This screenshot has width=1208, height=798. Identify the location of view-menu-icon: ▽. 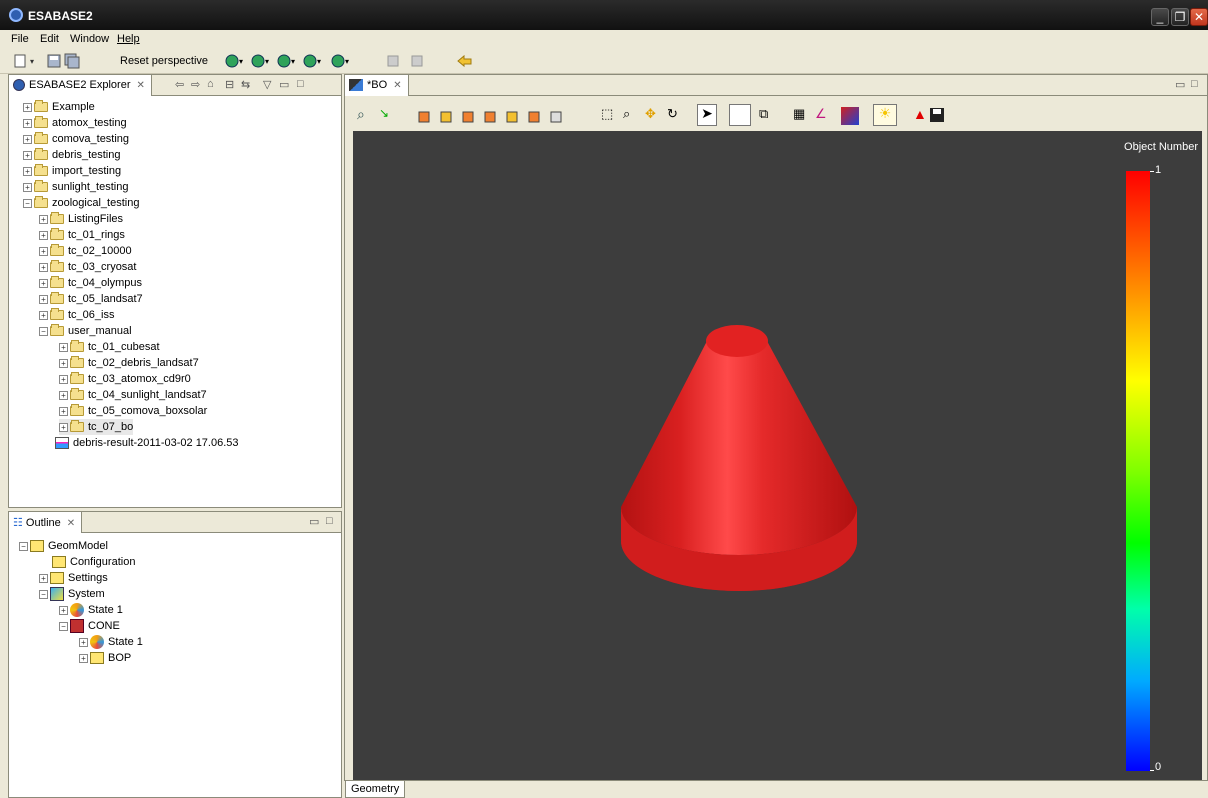
(267, 84).